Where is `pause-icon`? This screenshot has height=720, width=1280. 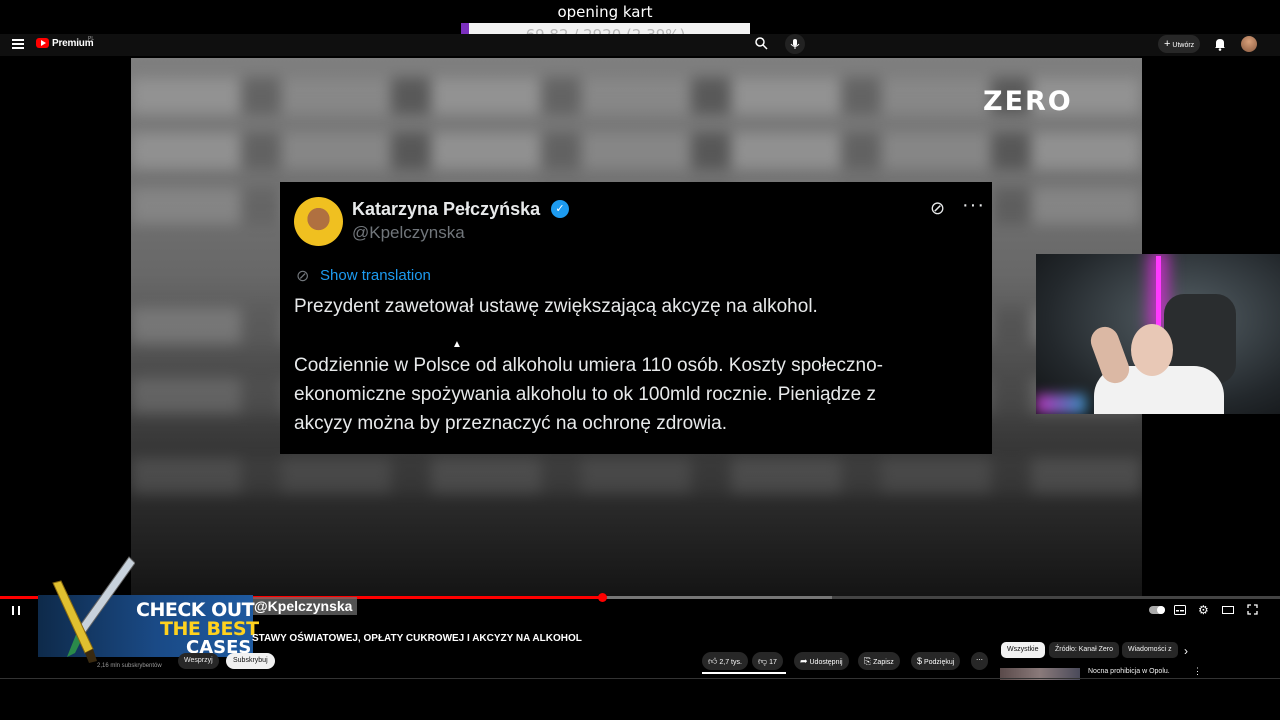 pause-icon is located at coordinates (16, 610).